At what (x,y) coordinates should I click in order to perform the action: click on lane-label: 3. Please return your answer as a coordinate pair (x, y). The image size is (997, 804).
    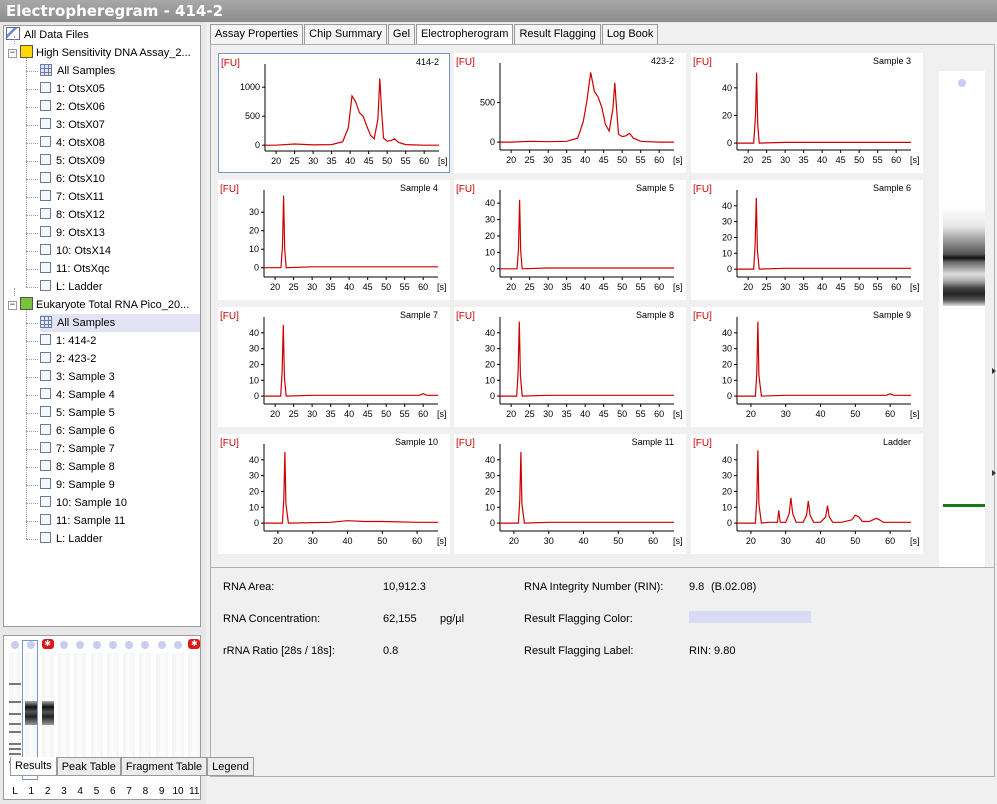
    Looking at the image, I should click on (64, 791).